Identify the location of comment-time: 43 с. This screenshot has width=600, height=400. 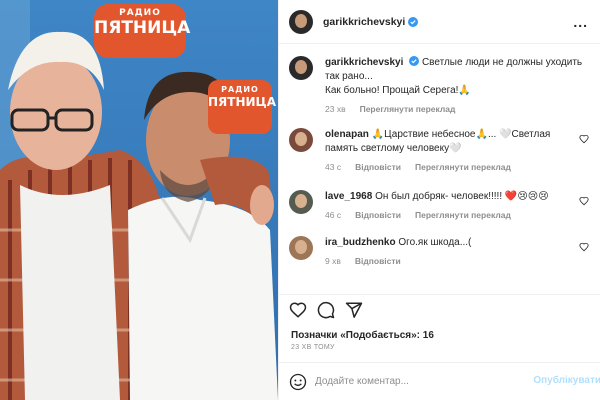
(333, 167).